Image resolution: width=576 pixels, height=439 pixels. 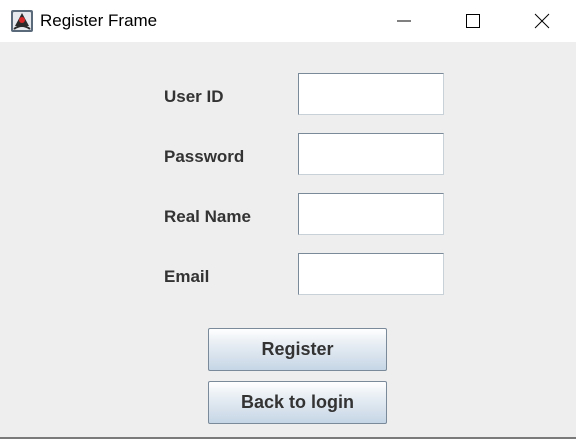 I want to click on user-id-label: User ID, so click(x=194, y=96).